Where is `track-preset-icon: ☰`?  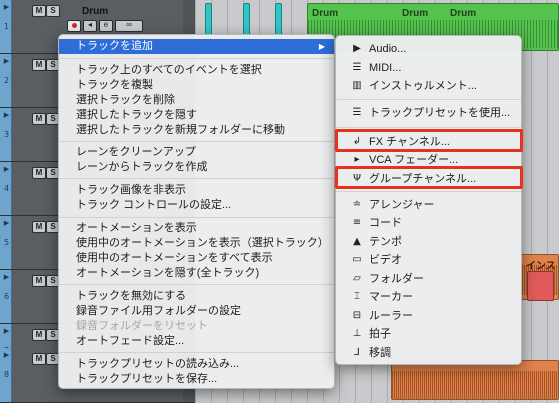
track-preset-icon: ☰ is located at coordinates (357, 112).